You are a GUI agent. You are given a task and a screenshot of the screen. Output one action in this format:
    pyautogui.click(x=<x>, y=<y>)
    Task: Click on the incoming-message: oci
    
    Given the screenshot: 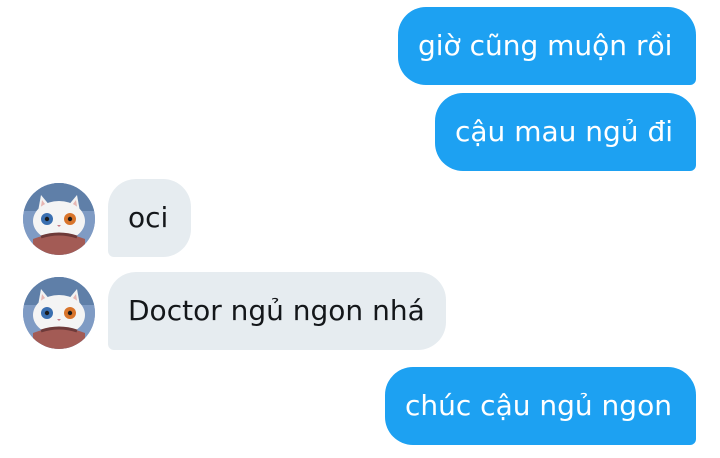 What is the action you would take?
    pyautogui.click(x=149, y=218)
    